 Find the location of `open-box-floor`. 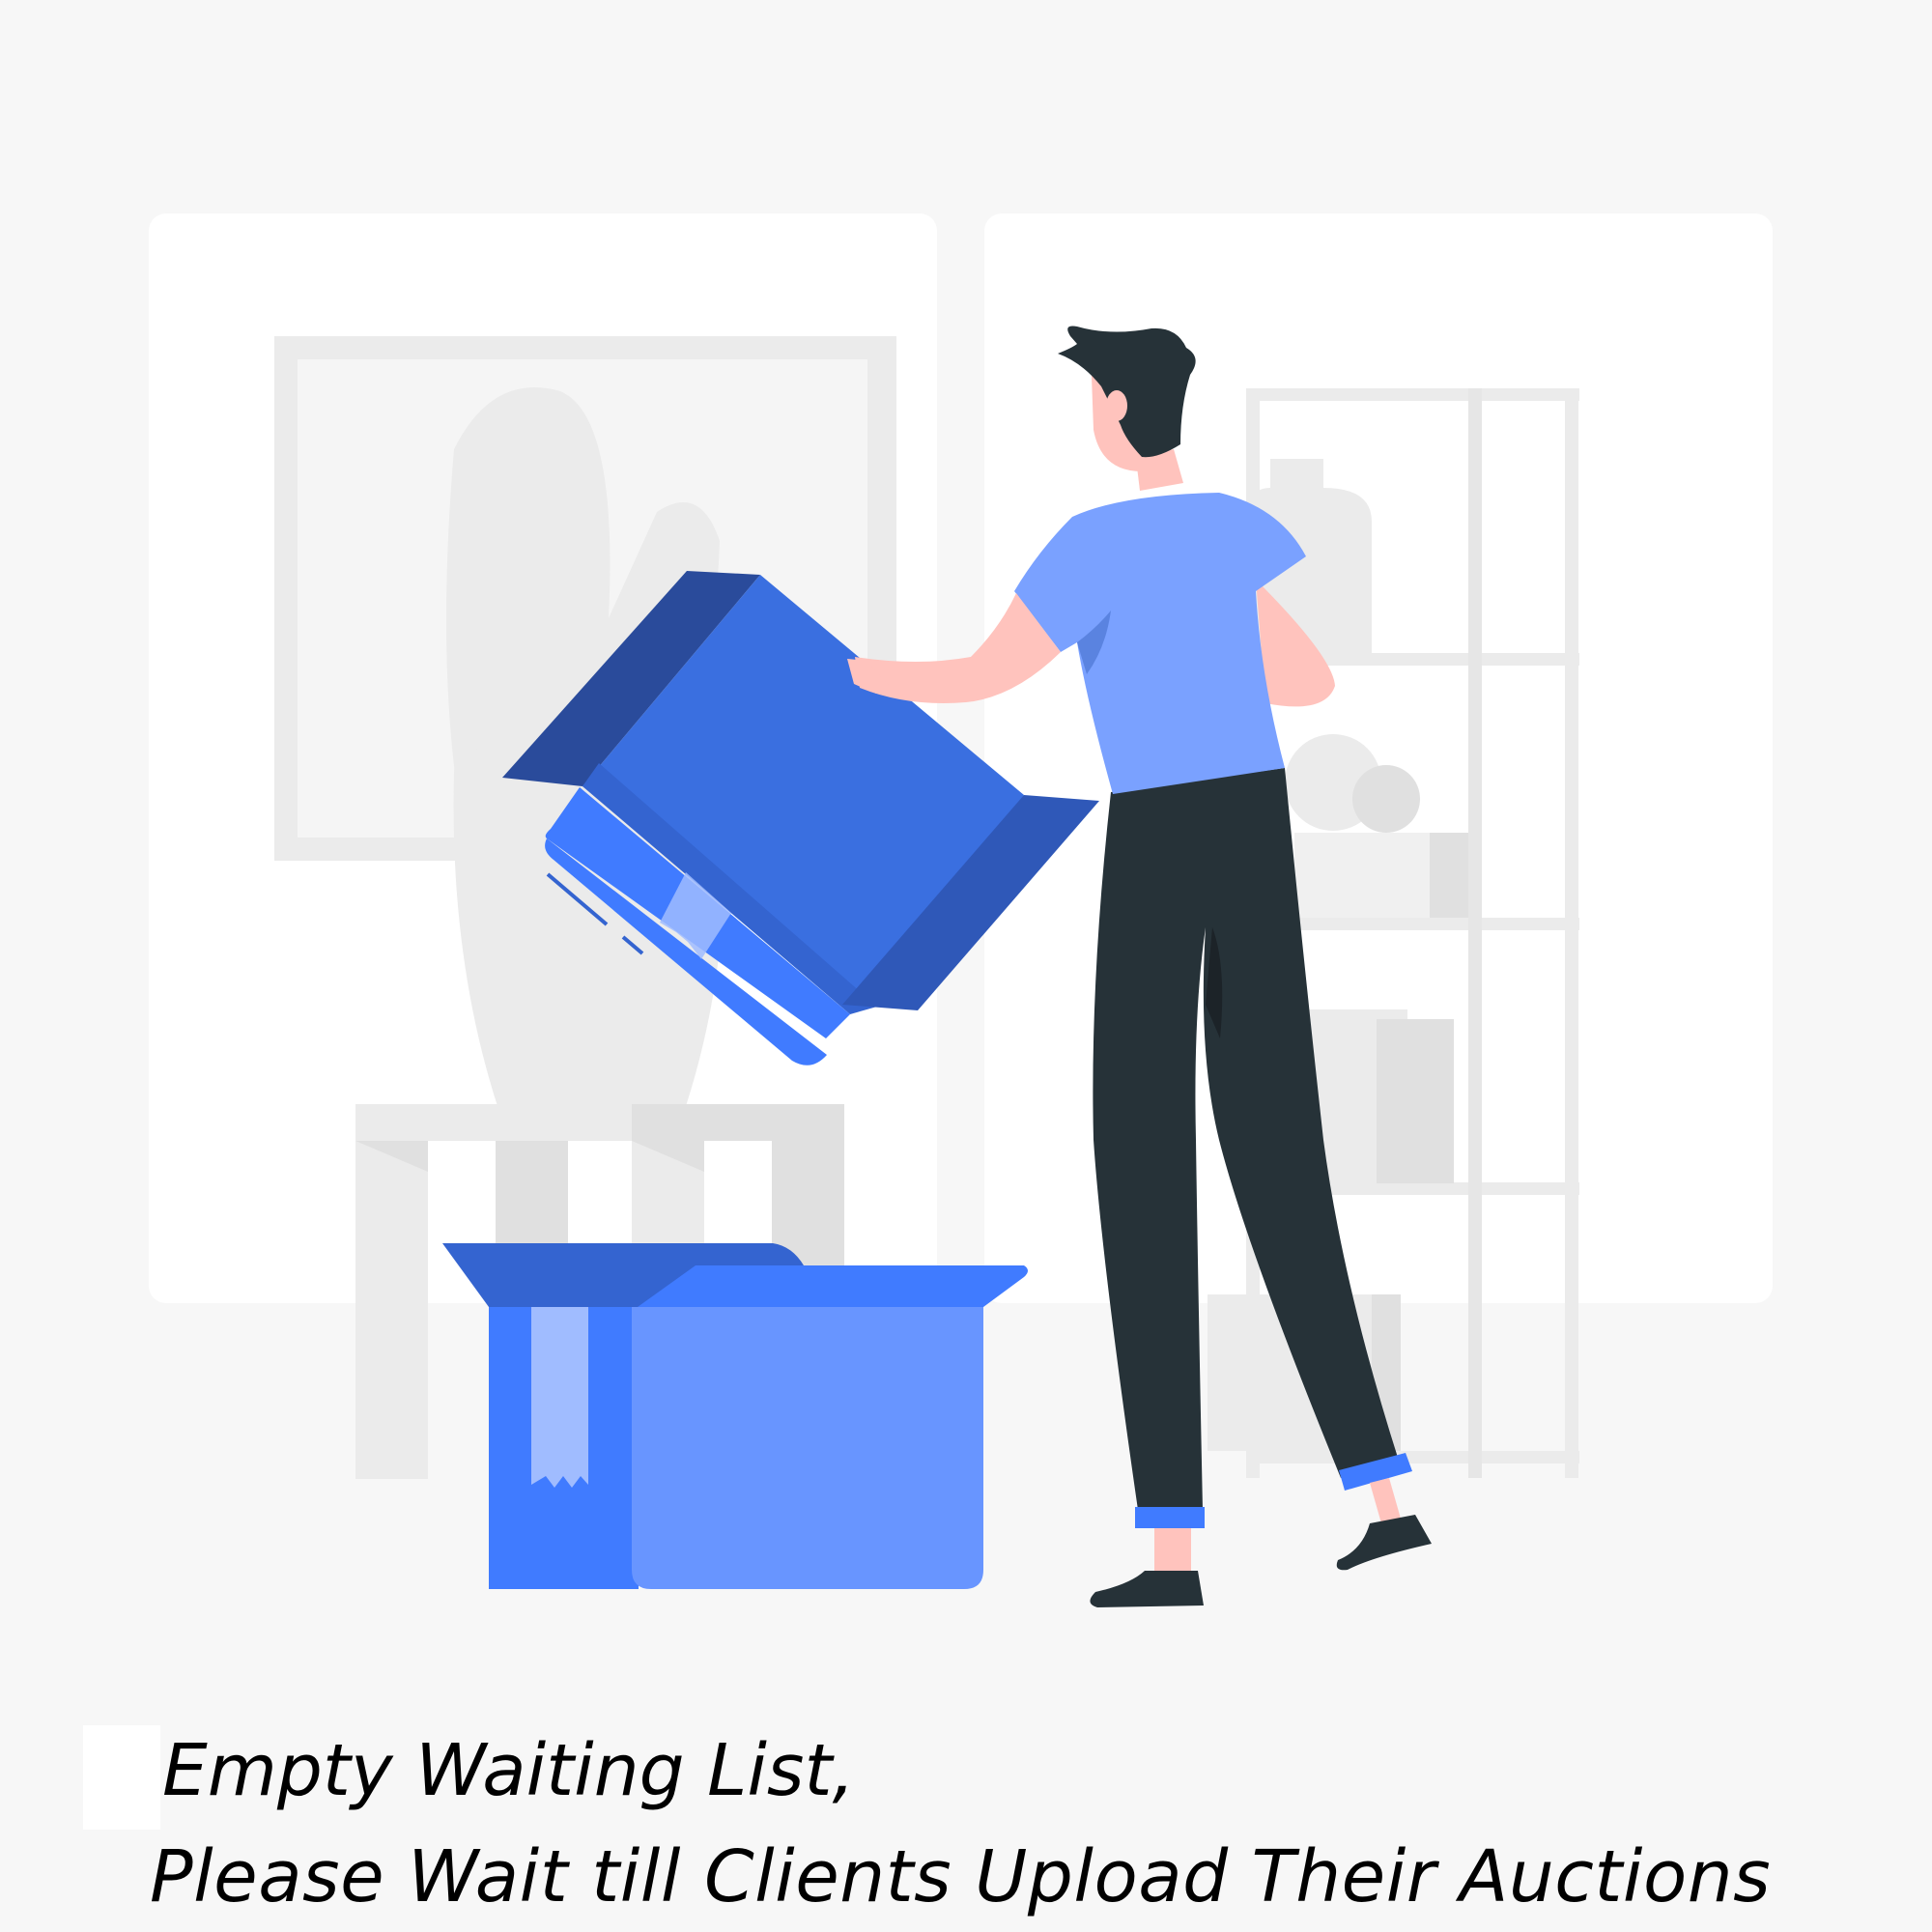

open-box-floor is located at coordinates (735, 1416).